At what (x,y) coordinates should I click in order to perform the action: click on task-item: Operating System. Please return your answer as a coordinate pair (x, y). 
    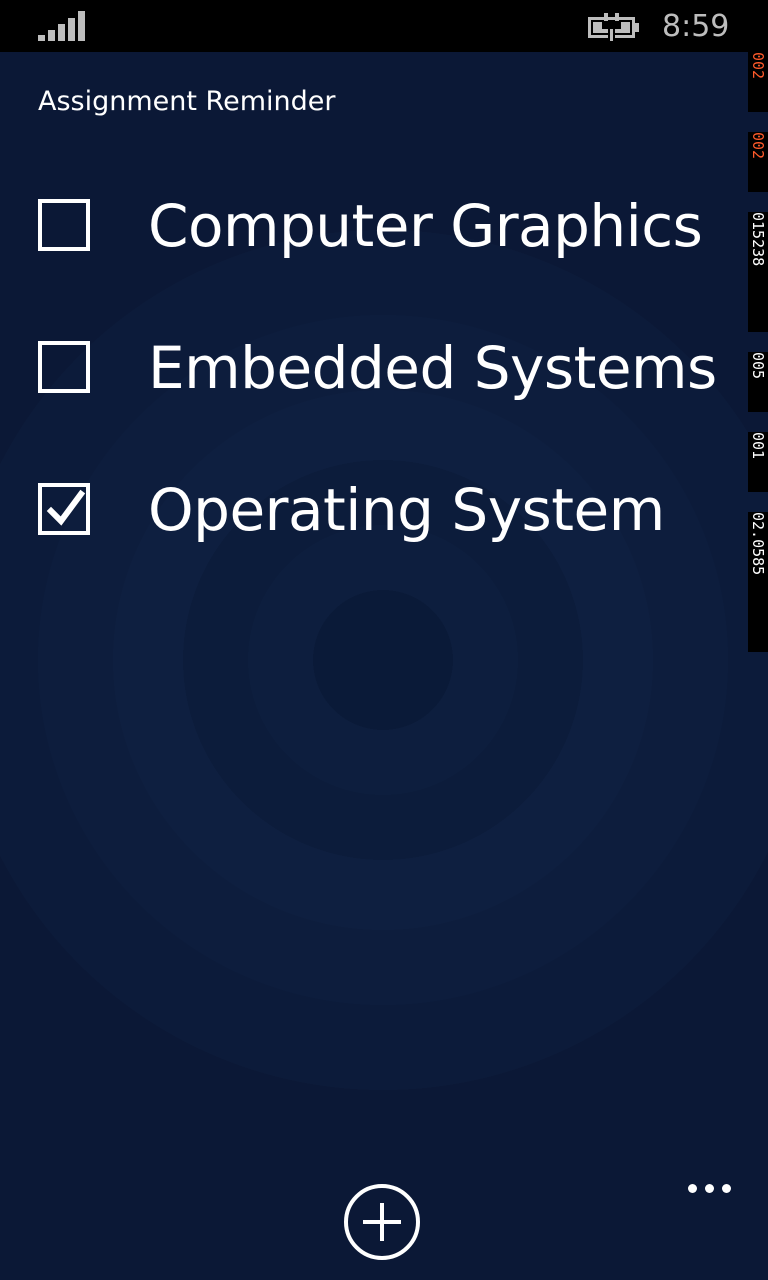
    Looking at the image, I should click on (383, 510).